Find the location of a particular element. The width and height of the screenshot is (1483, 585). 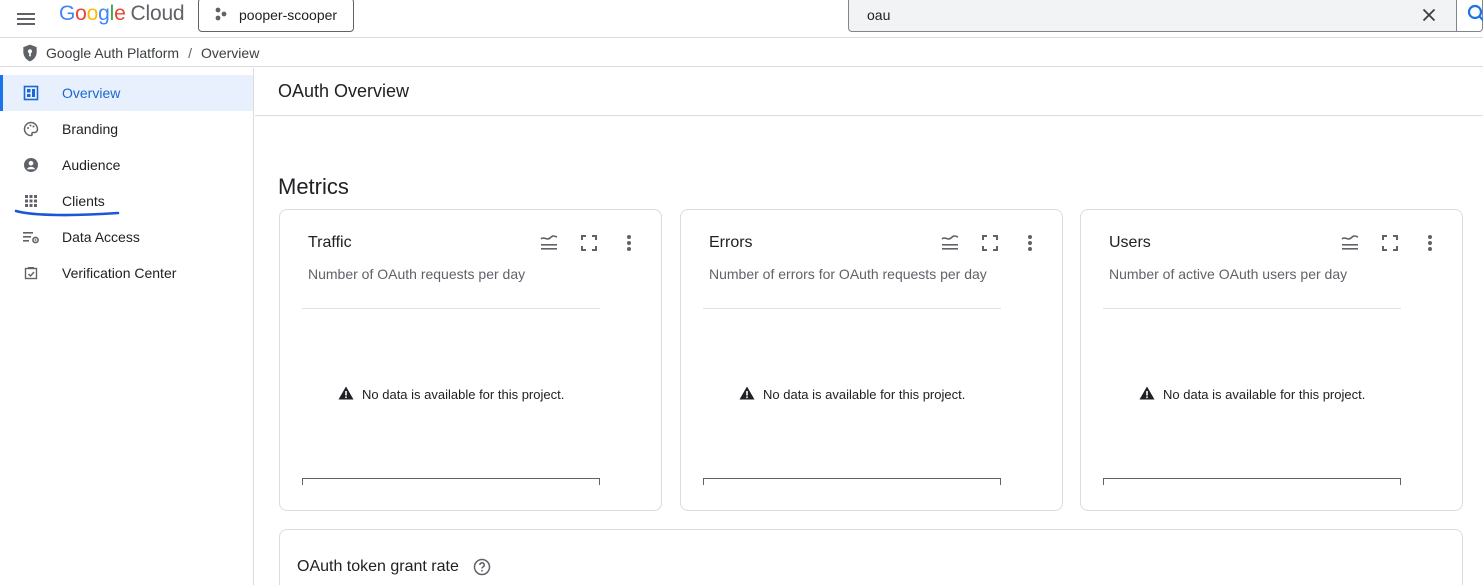

search-box is located at coordinates (1152, 16).